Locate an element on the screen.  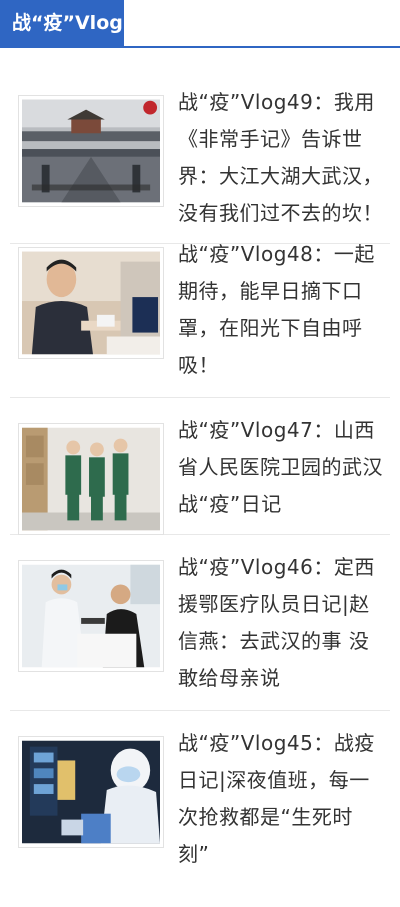
medical-staff-photo is located at coordinates (91, 479).